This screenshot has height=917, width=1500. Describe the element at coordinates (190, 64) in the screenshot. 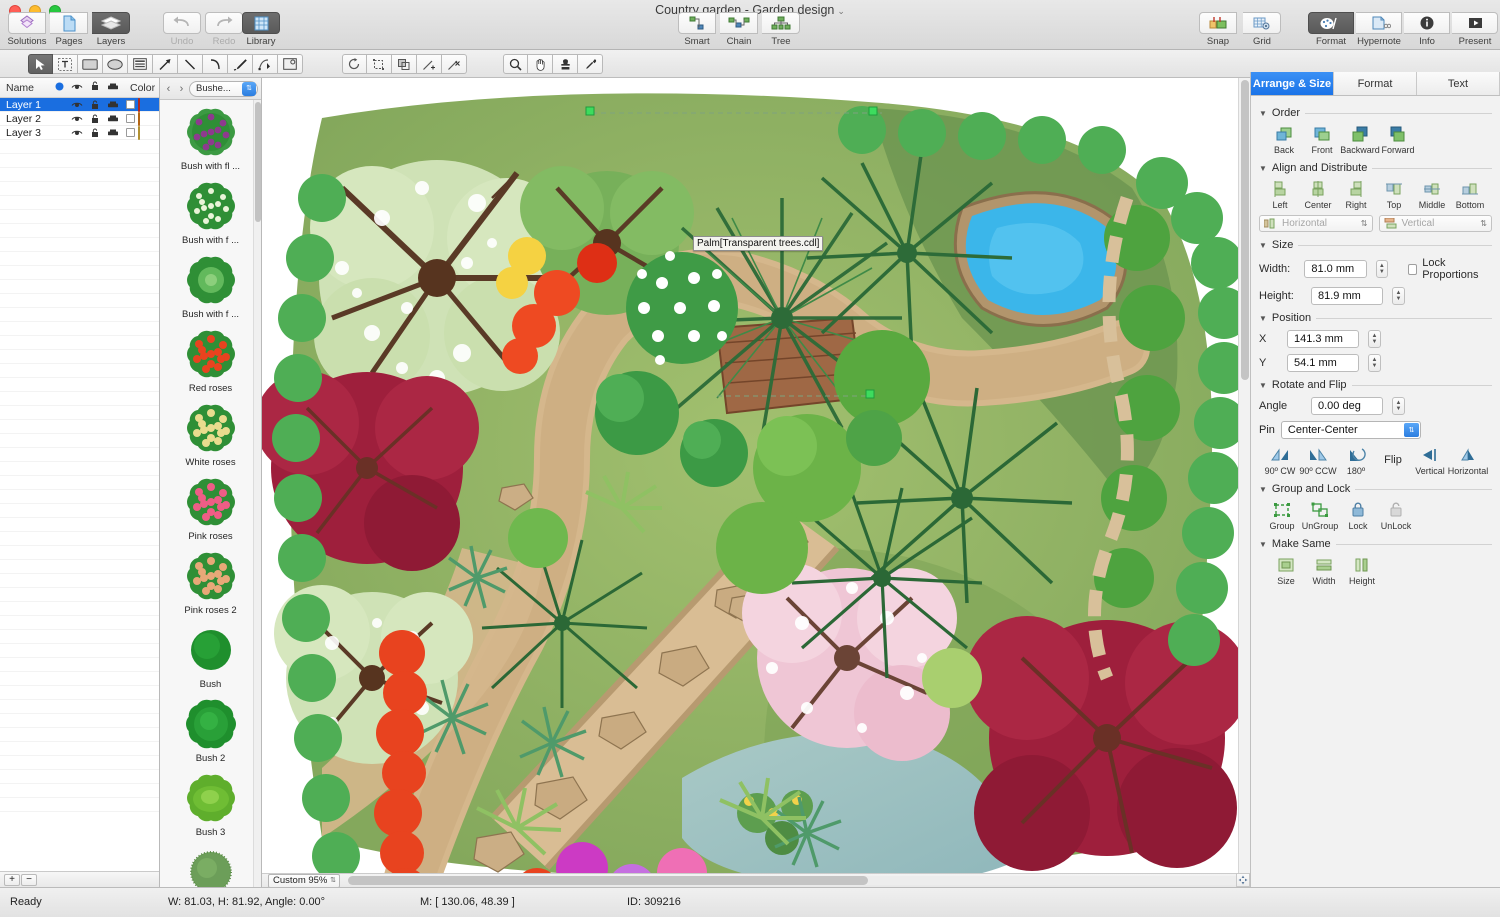

I see `line-tool-icon` at that location.